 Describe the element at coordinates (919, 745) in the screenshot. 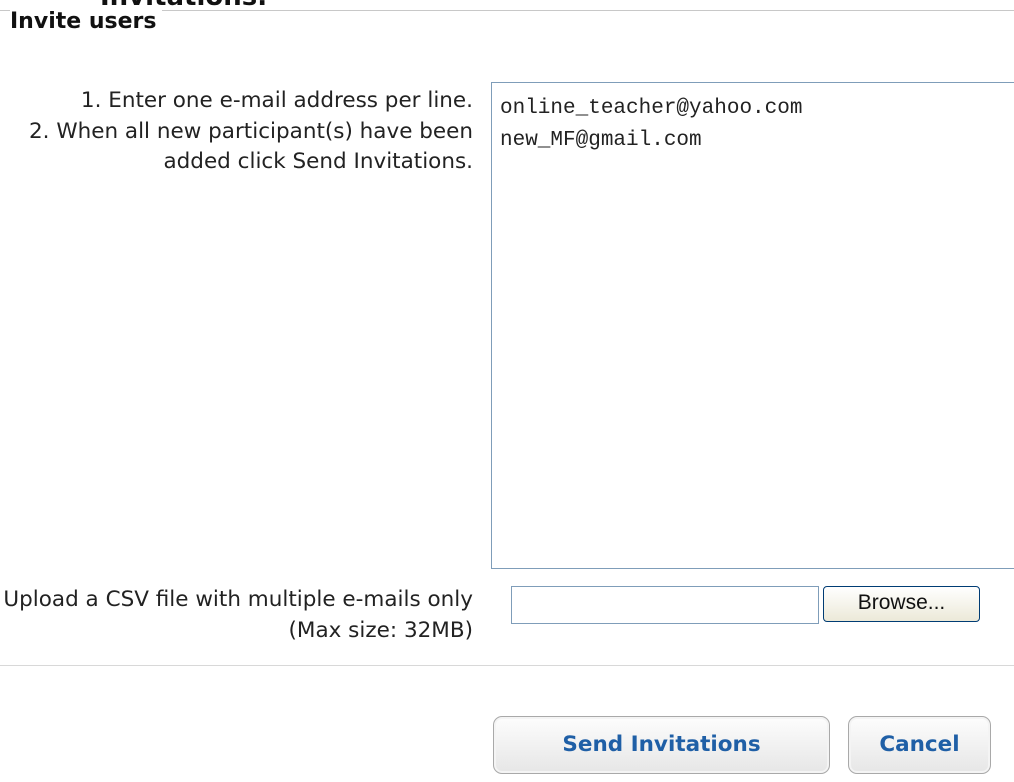

I see `cancel-button: Cancel` at that location.